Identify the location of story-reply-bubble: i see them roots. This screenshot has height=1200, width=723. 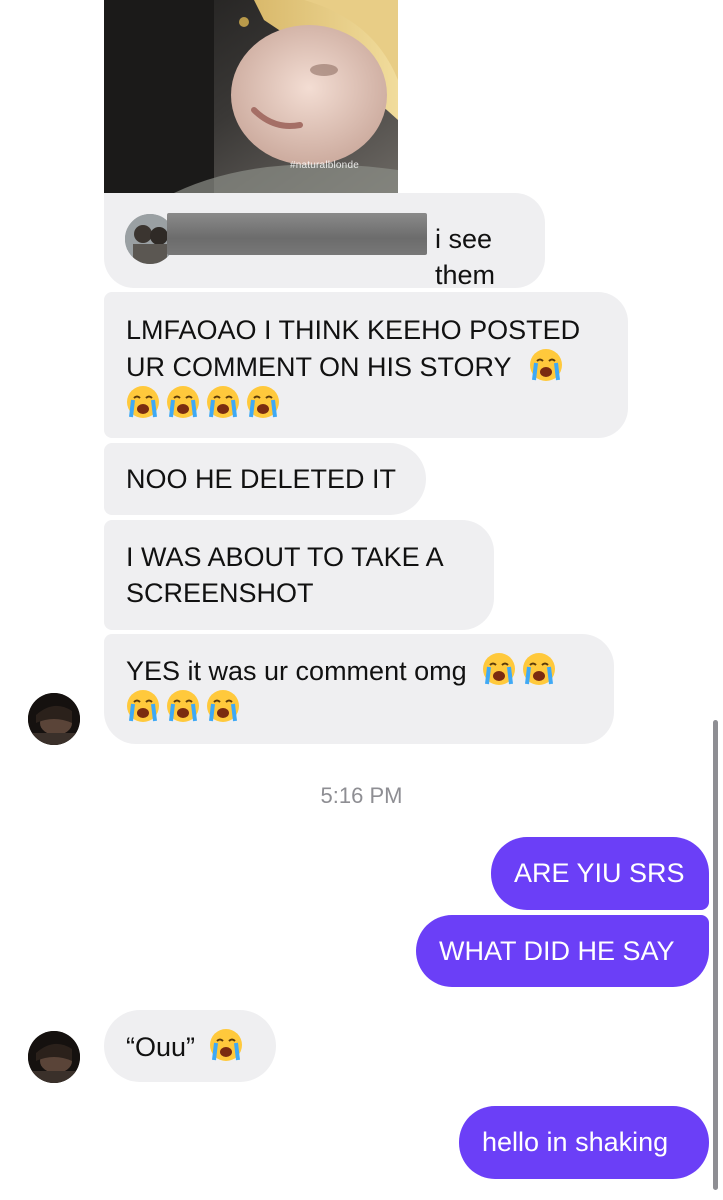
(324, 259).